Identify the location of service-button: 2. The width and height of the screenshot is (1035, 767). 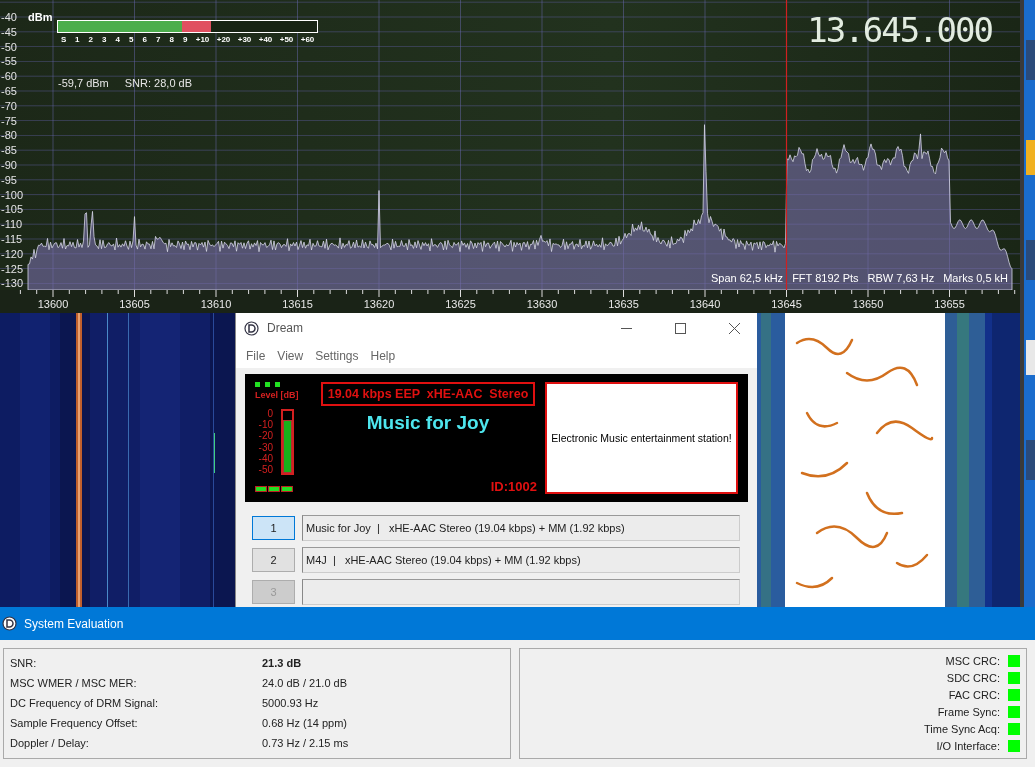
(273, 560).